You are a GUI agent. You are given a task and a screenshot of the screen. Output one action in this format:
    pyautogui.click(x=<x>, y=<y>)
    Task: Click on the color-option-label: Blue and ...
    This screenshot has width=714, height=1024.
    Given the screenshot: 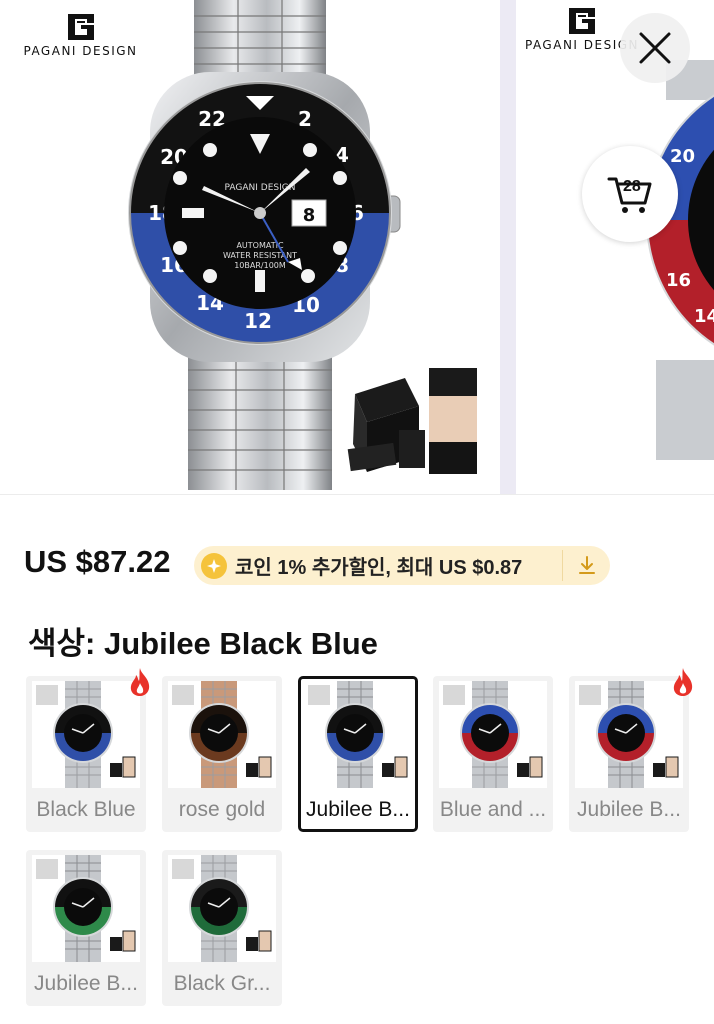 What is the action you would take?
    pyautogui.click(x=493, y=809)
    